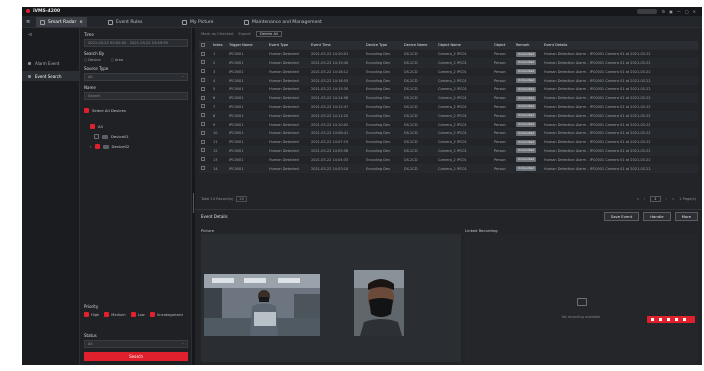  What do you see at coordinates (638, 199) in the screenshot?
I see `first-page-icon: «` at bounding box center [638, 199].